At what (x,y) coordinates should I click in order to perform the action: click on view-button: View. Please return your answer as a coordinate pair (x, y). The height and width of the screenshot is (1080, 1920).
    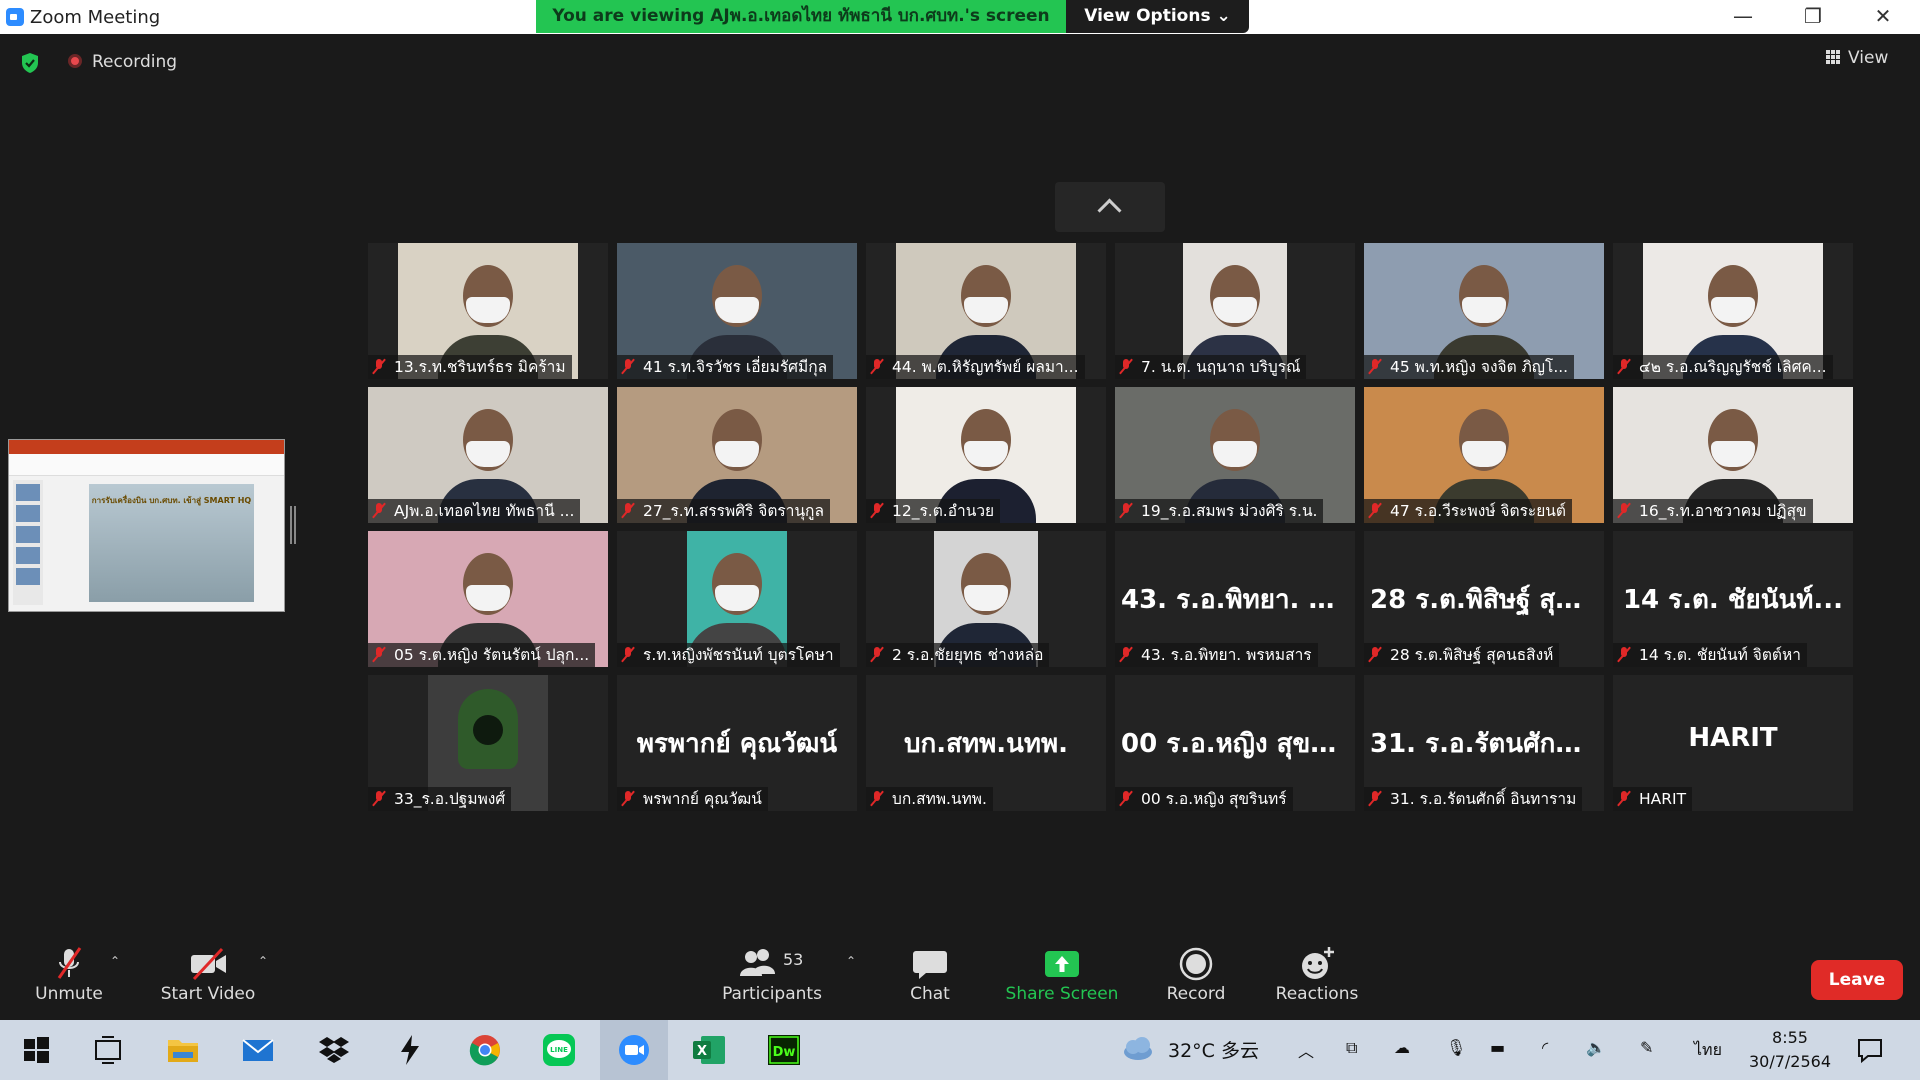
    Looking at the image, I should click on (1866, 58).